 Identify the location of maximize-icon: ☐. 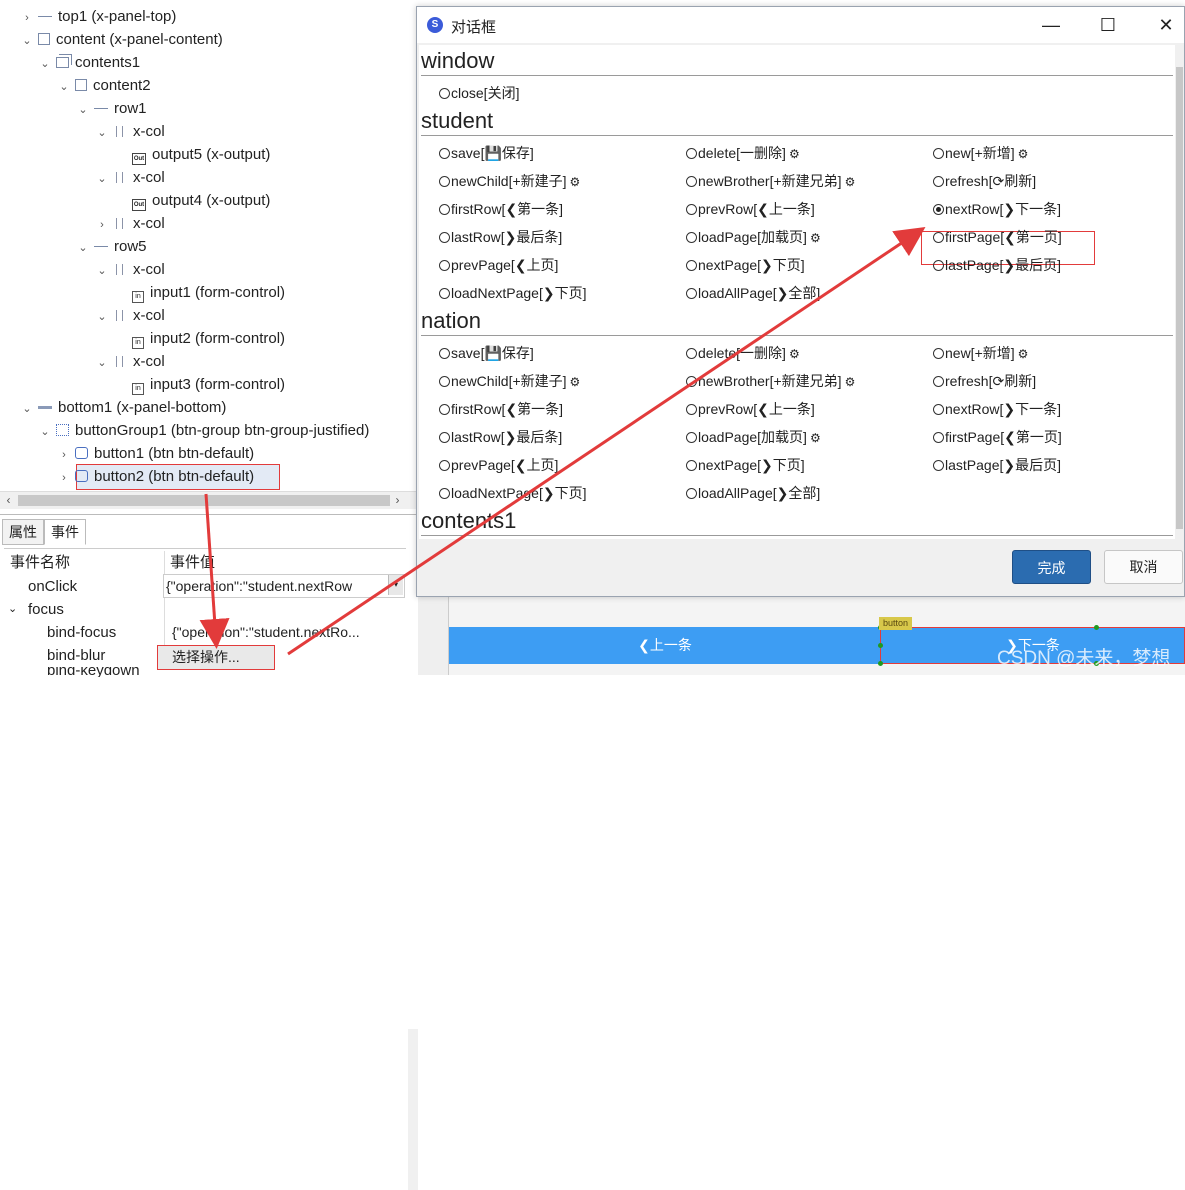
(1108, 25).